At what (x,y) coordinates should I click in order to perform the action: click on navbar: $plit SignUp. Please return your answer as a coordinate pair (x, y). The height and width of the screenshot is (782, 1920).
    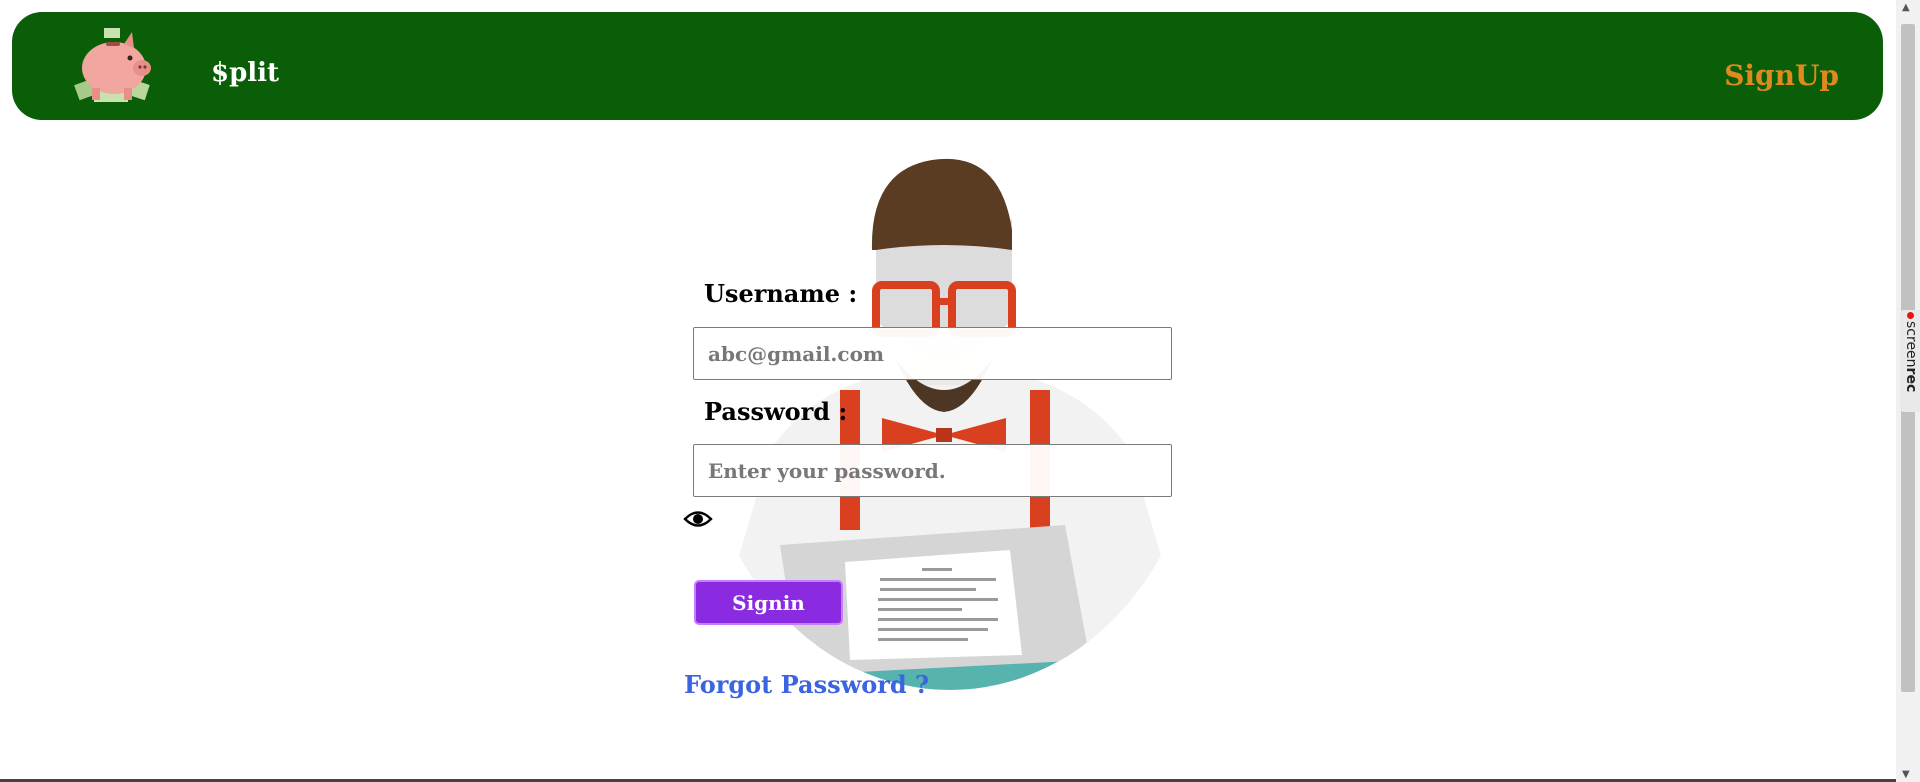
    Looking at the image, I should click on (947, 66).